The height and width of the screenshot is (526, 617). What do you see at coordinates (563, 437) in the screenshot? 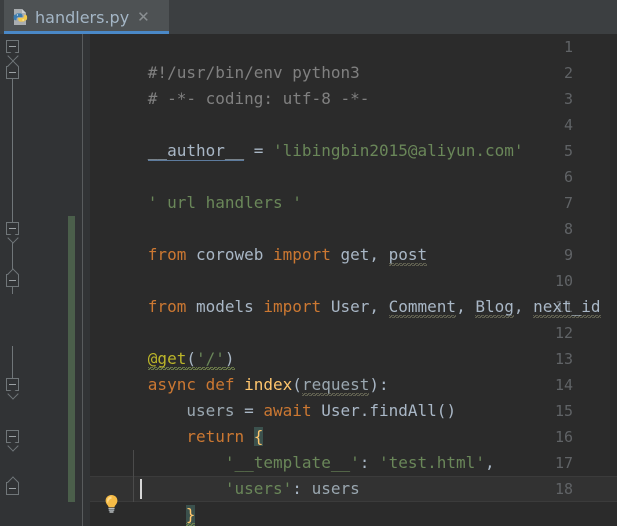
I see `line-number: 16` at bounding box center [563, 437].